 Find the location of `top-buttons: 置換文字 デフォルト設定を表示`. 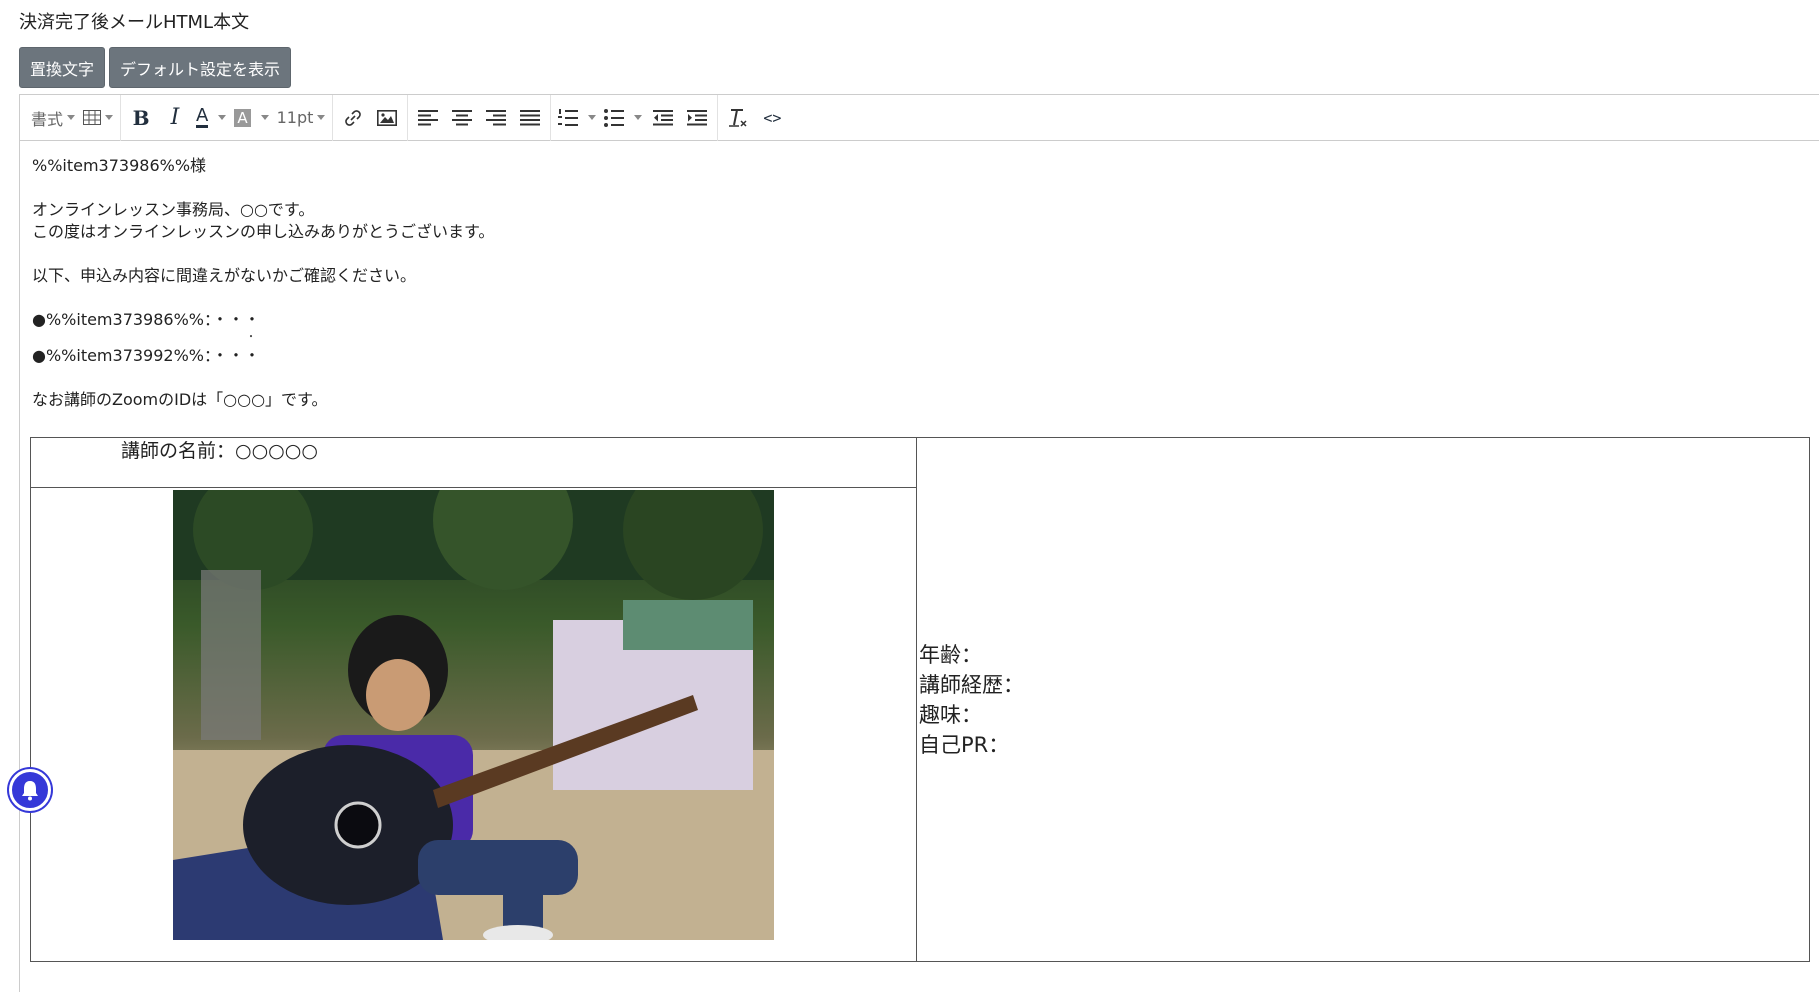

top-buttons: 置換文字 デフォルト設定を表示 is located at coordinates (155, 67).